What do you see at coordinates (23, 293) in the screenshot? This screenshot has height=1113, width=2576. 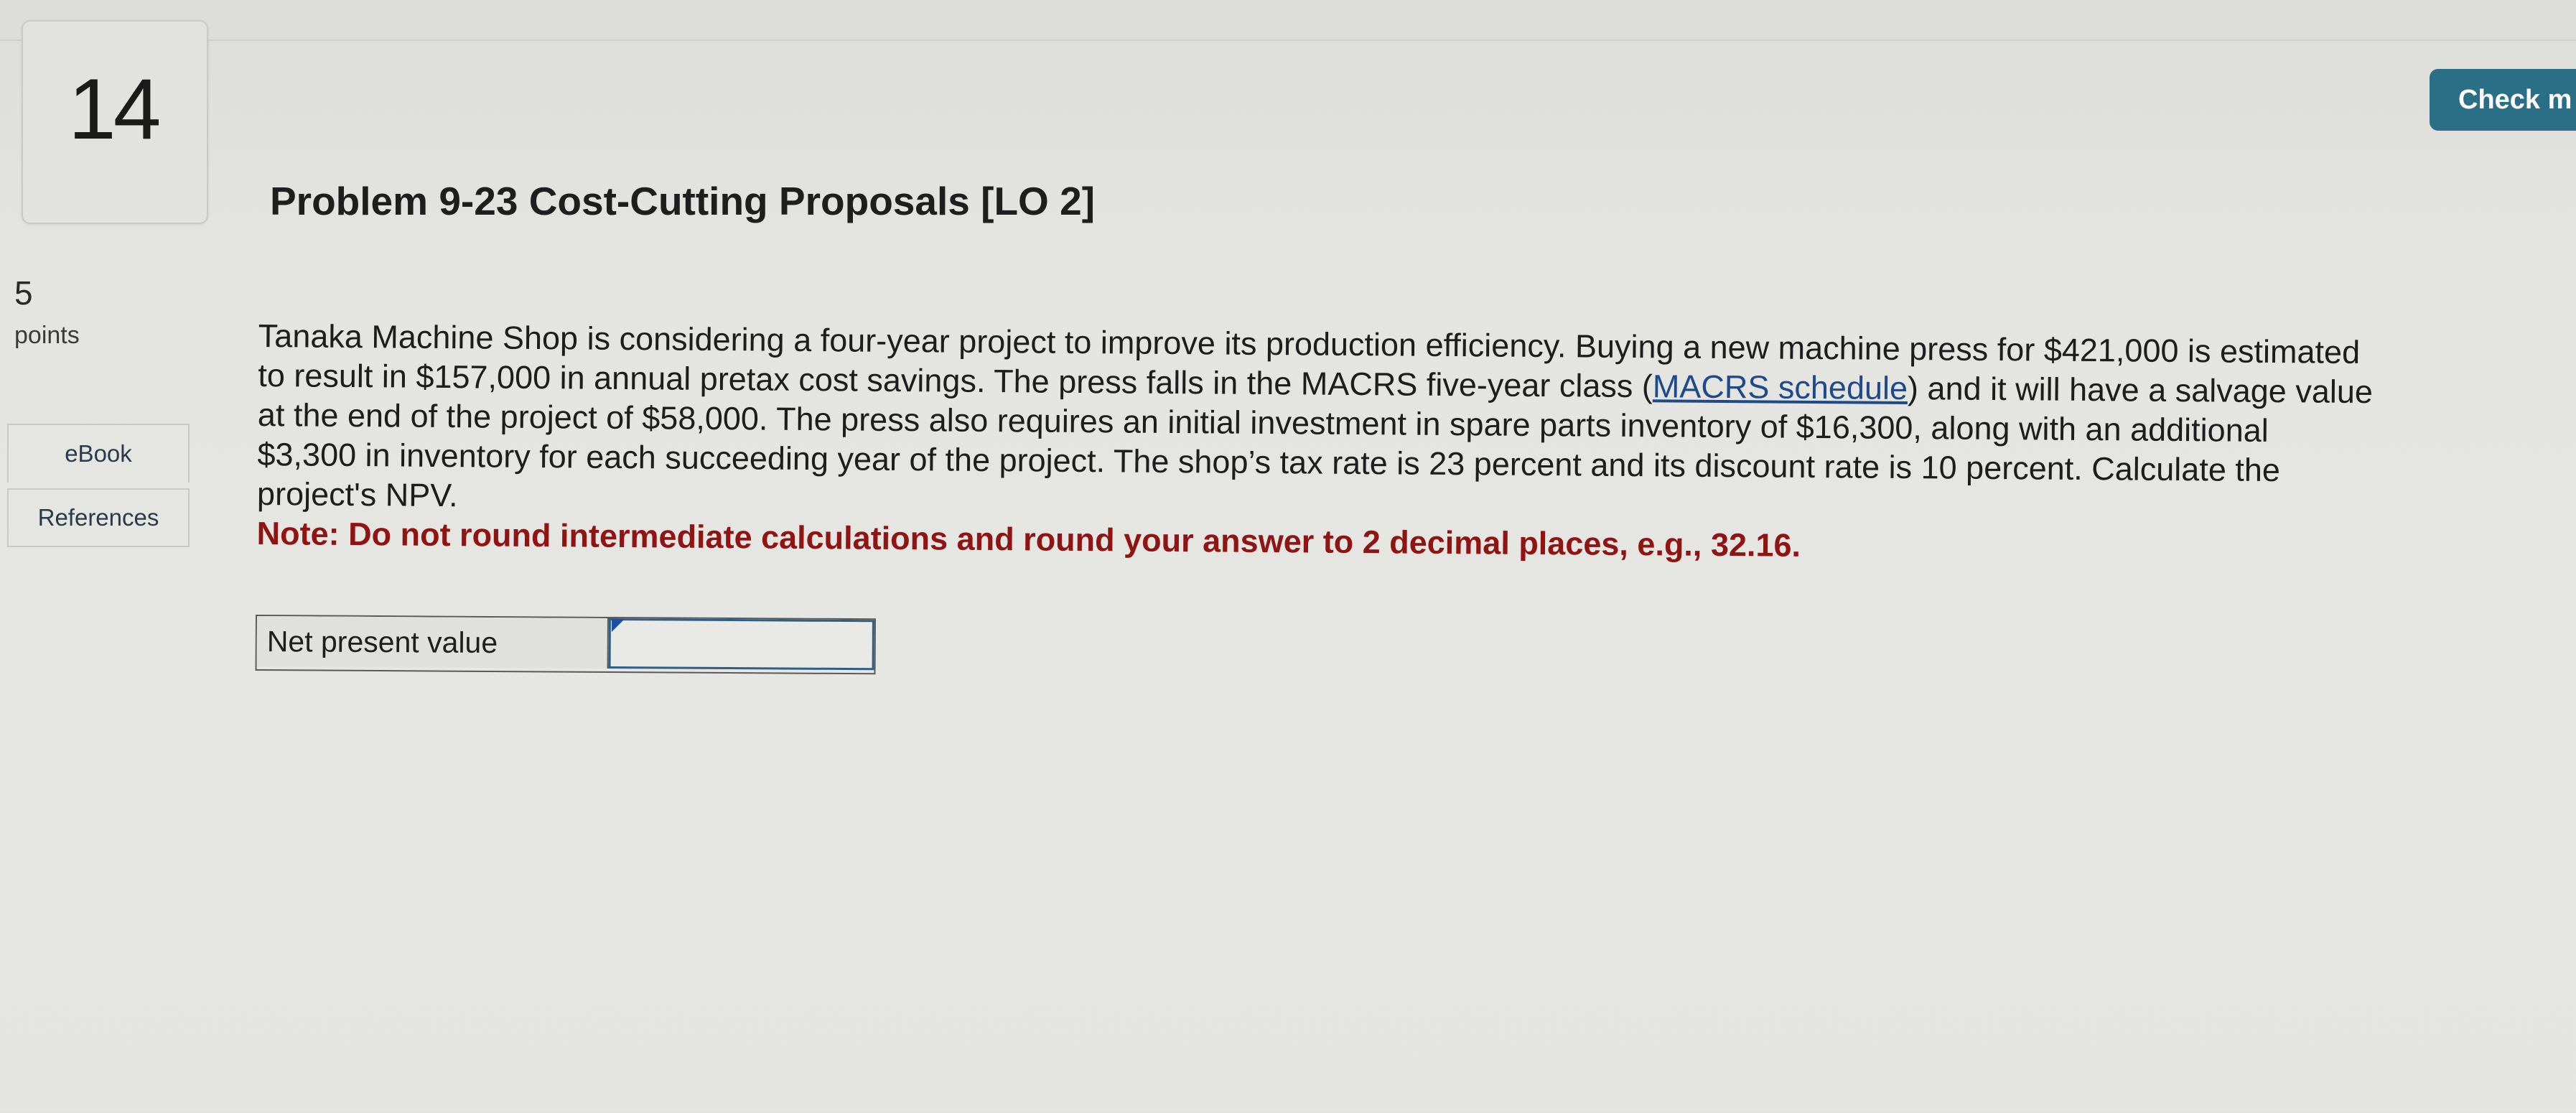 I see `points-value: 5` at bounding box center [23, 293].